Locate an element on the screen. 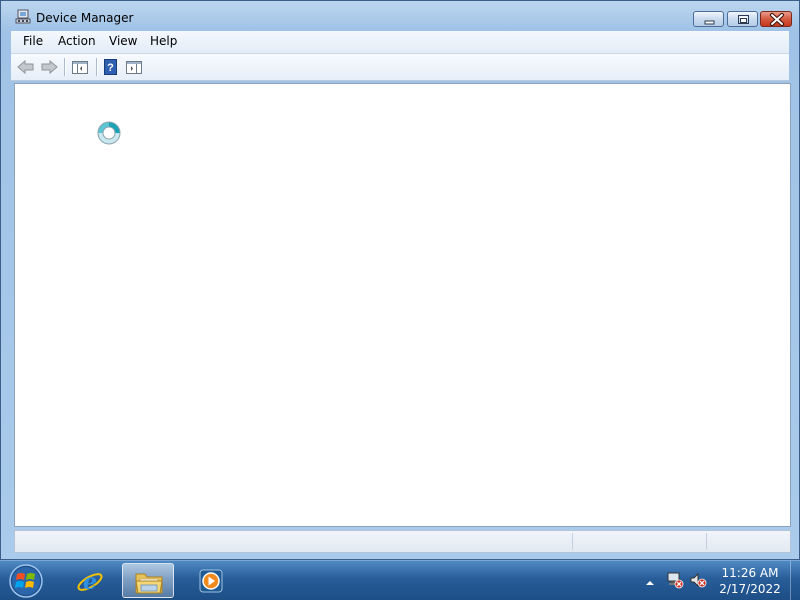 Image resolution: width=800 pixels, height=600 pixels. forward-button is located at coordinates (49, 67).